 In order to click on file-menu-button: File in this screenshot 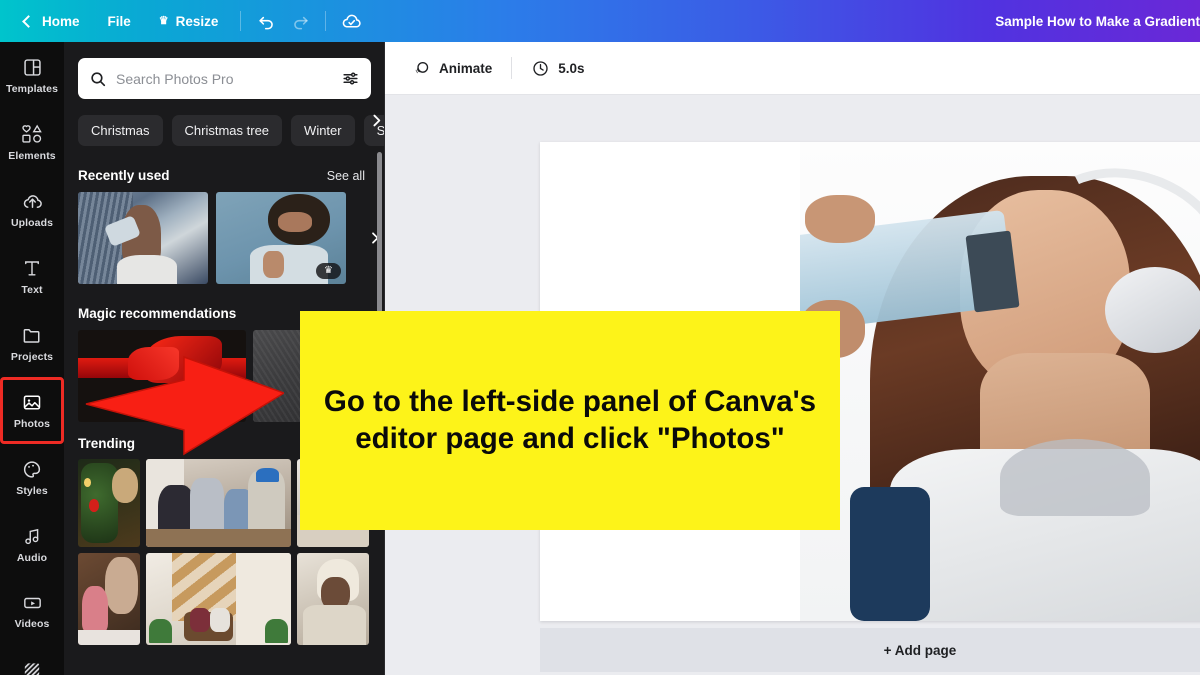, I will do `click(119, 21)`.